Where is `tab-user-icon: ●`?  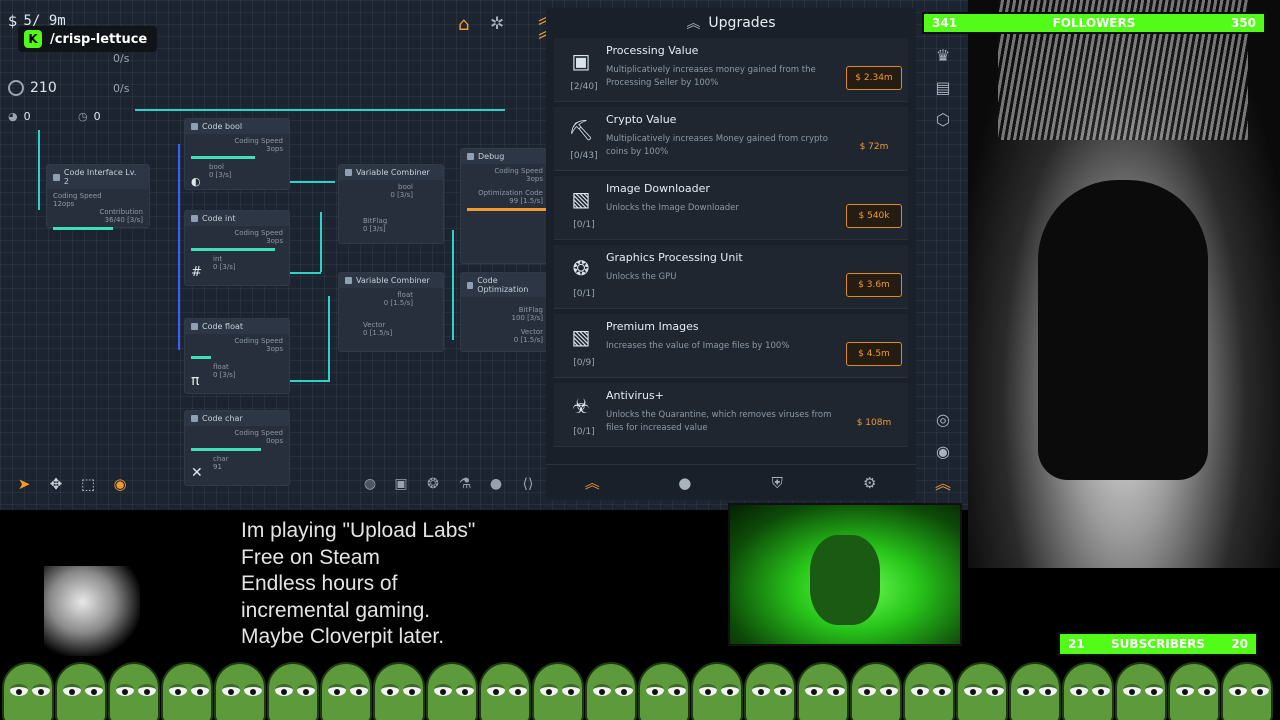 tab-user-icon: ● is located at coordinates (685, 483).